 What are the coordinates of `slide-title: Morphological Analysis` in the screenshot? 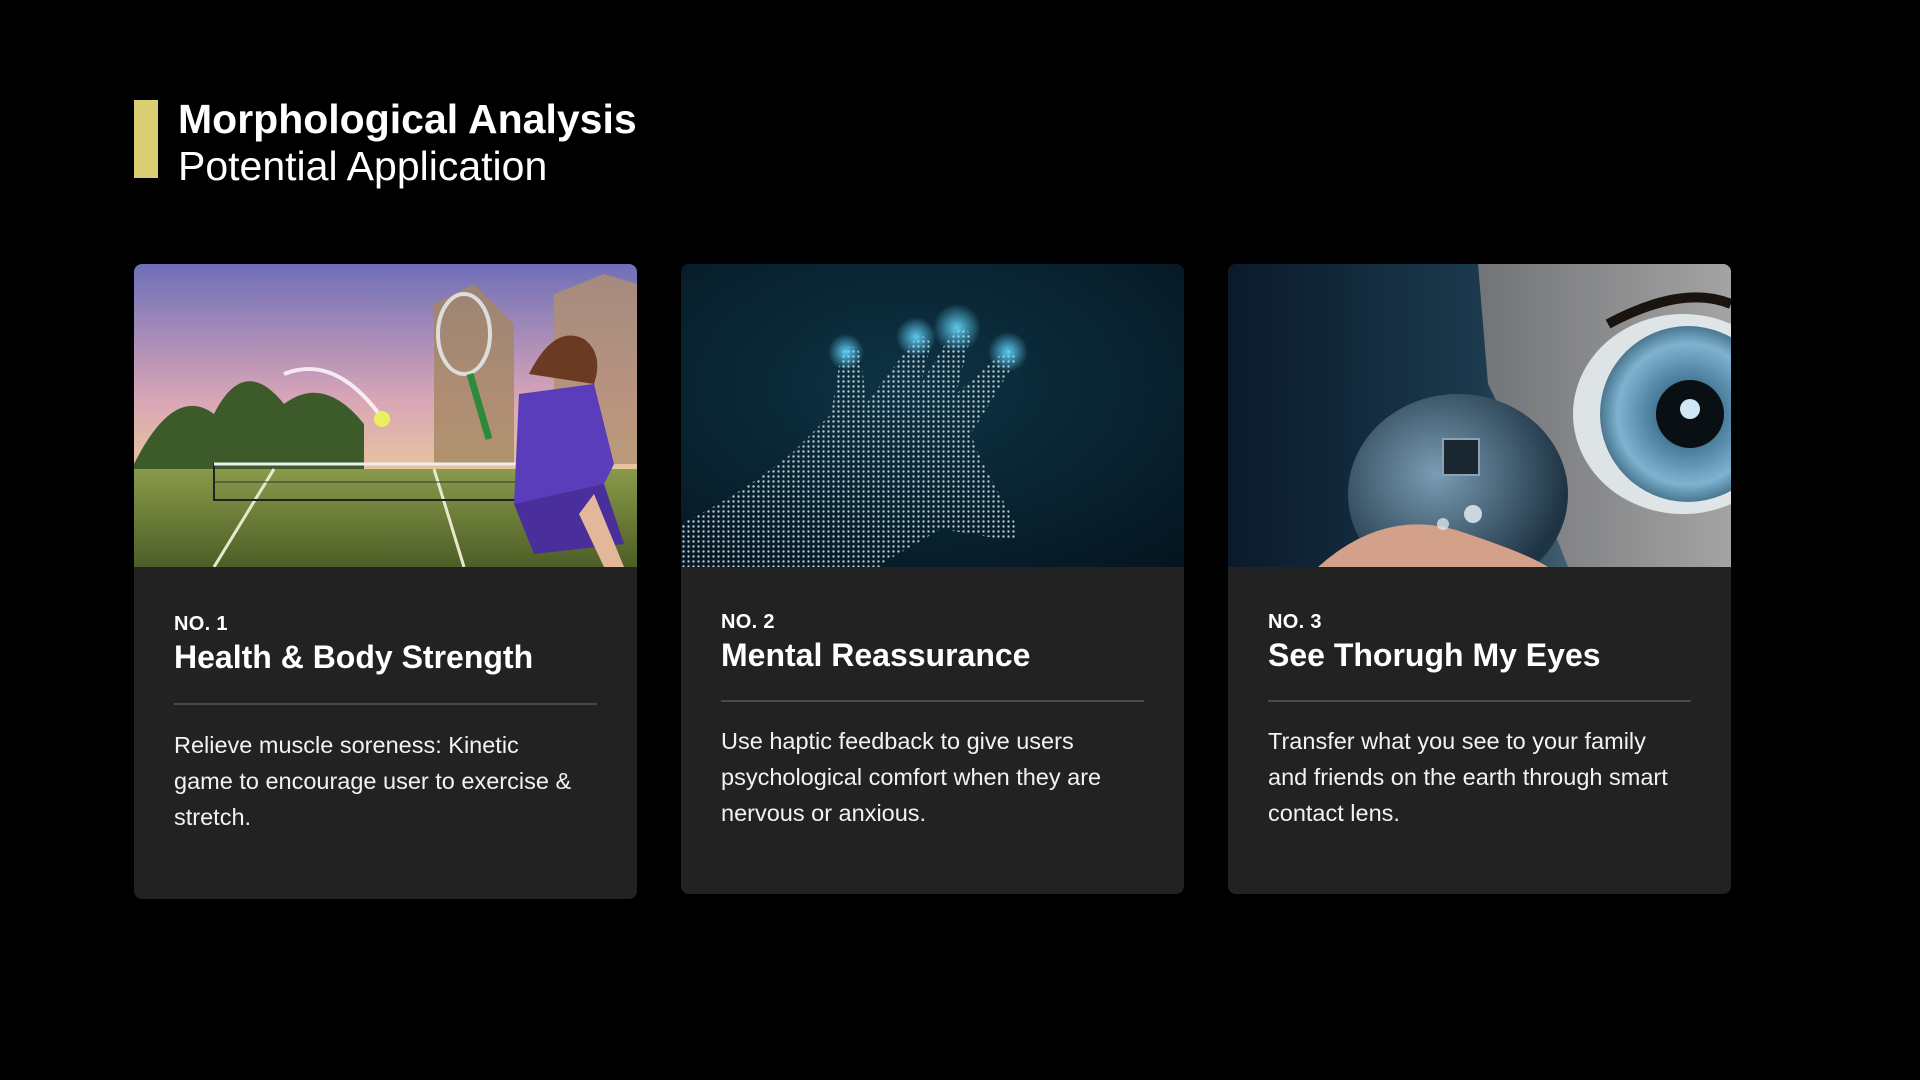 It's located at (407, 119).